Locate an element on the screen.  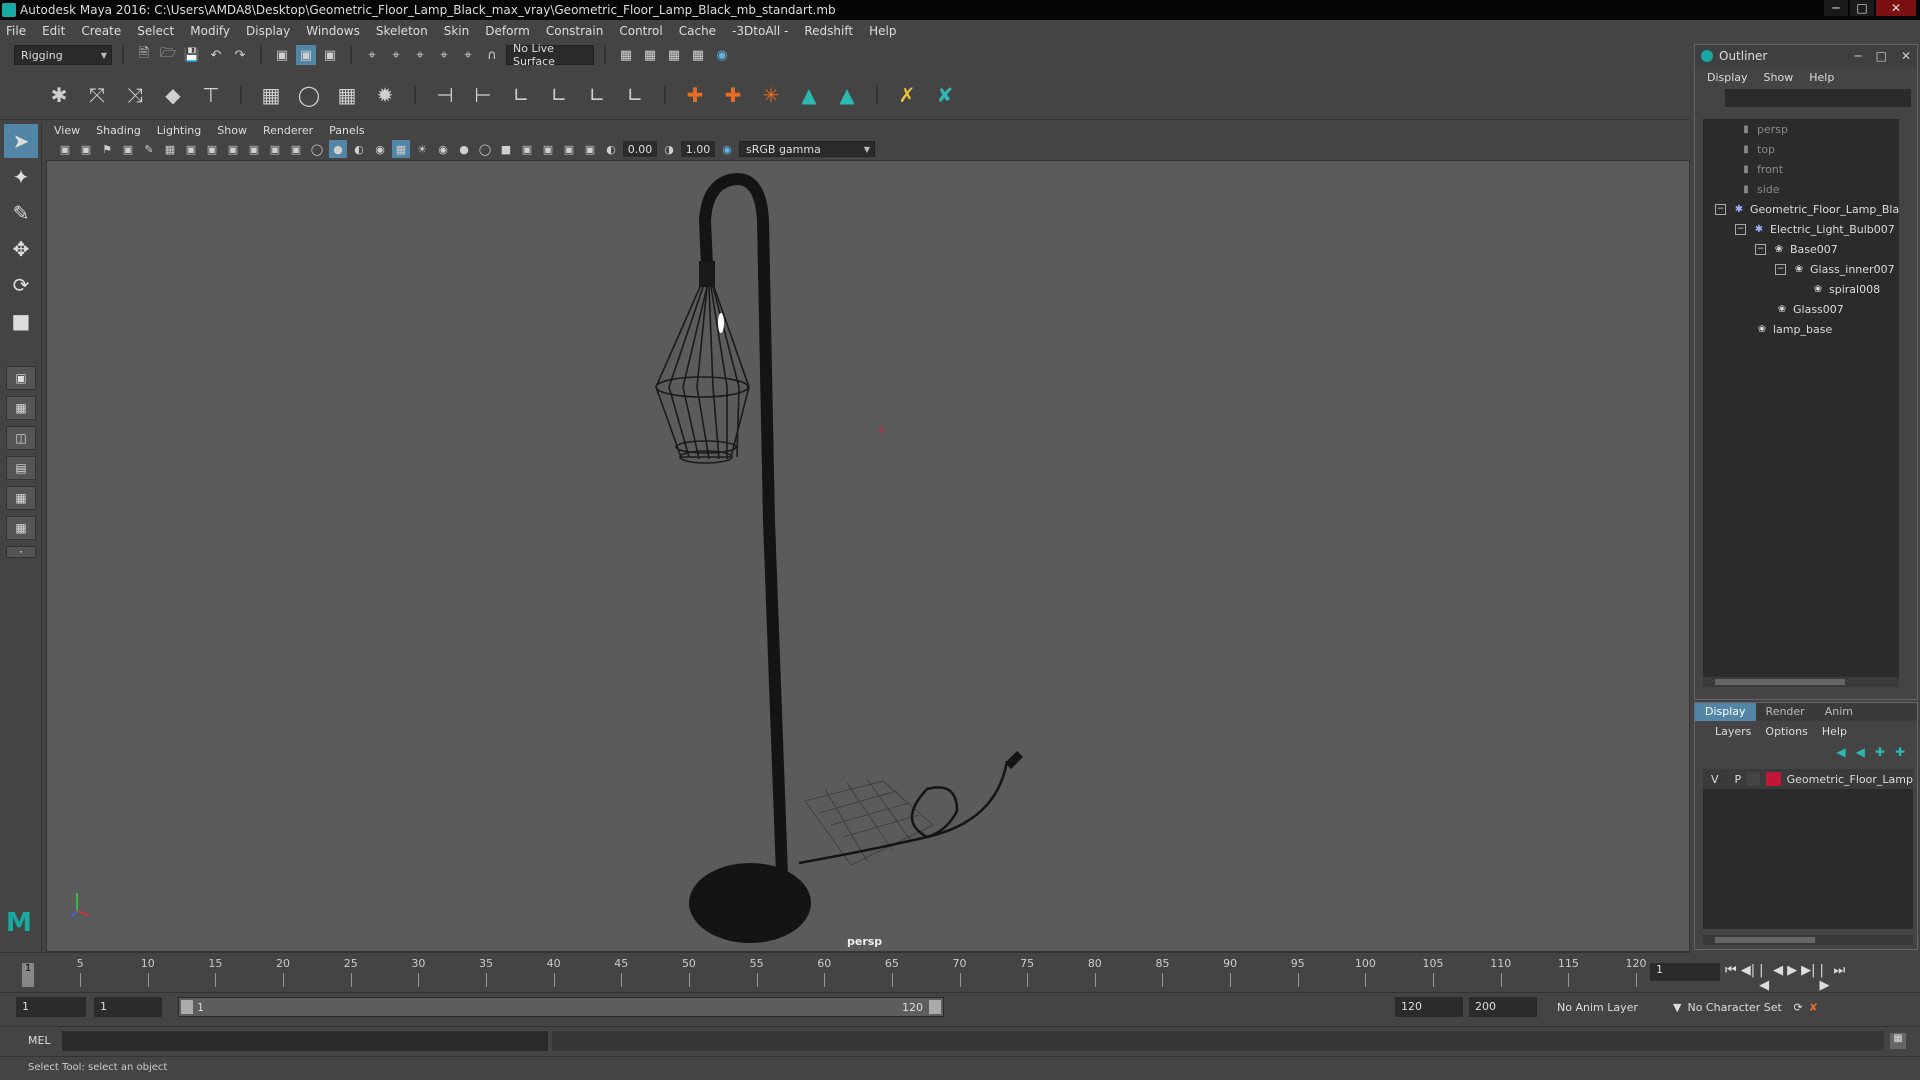
ik-spline-icon: ⤨ is located at coordinates (135, 95).